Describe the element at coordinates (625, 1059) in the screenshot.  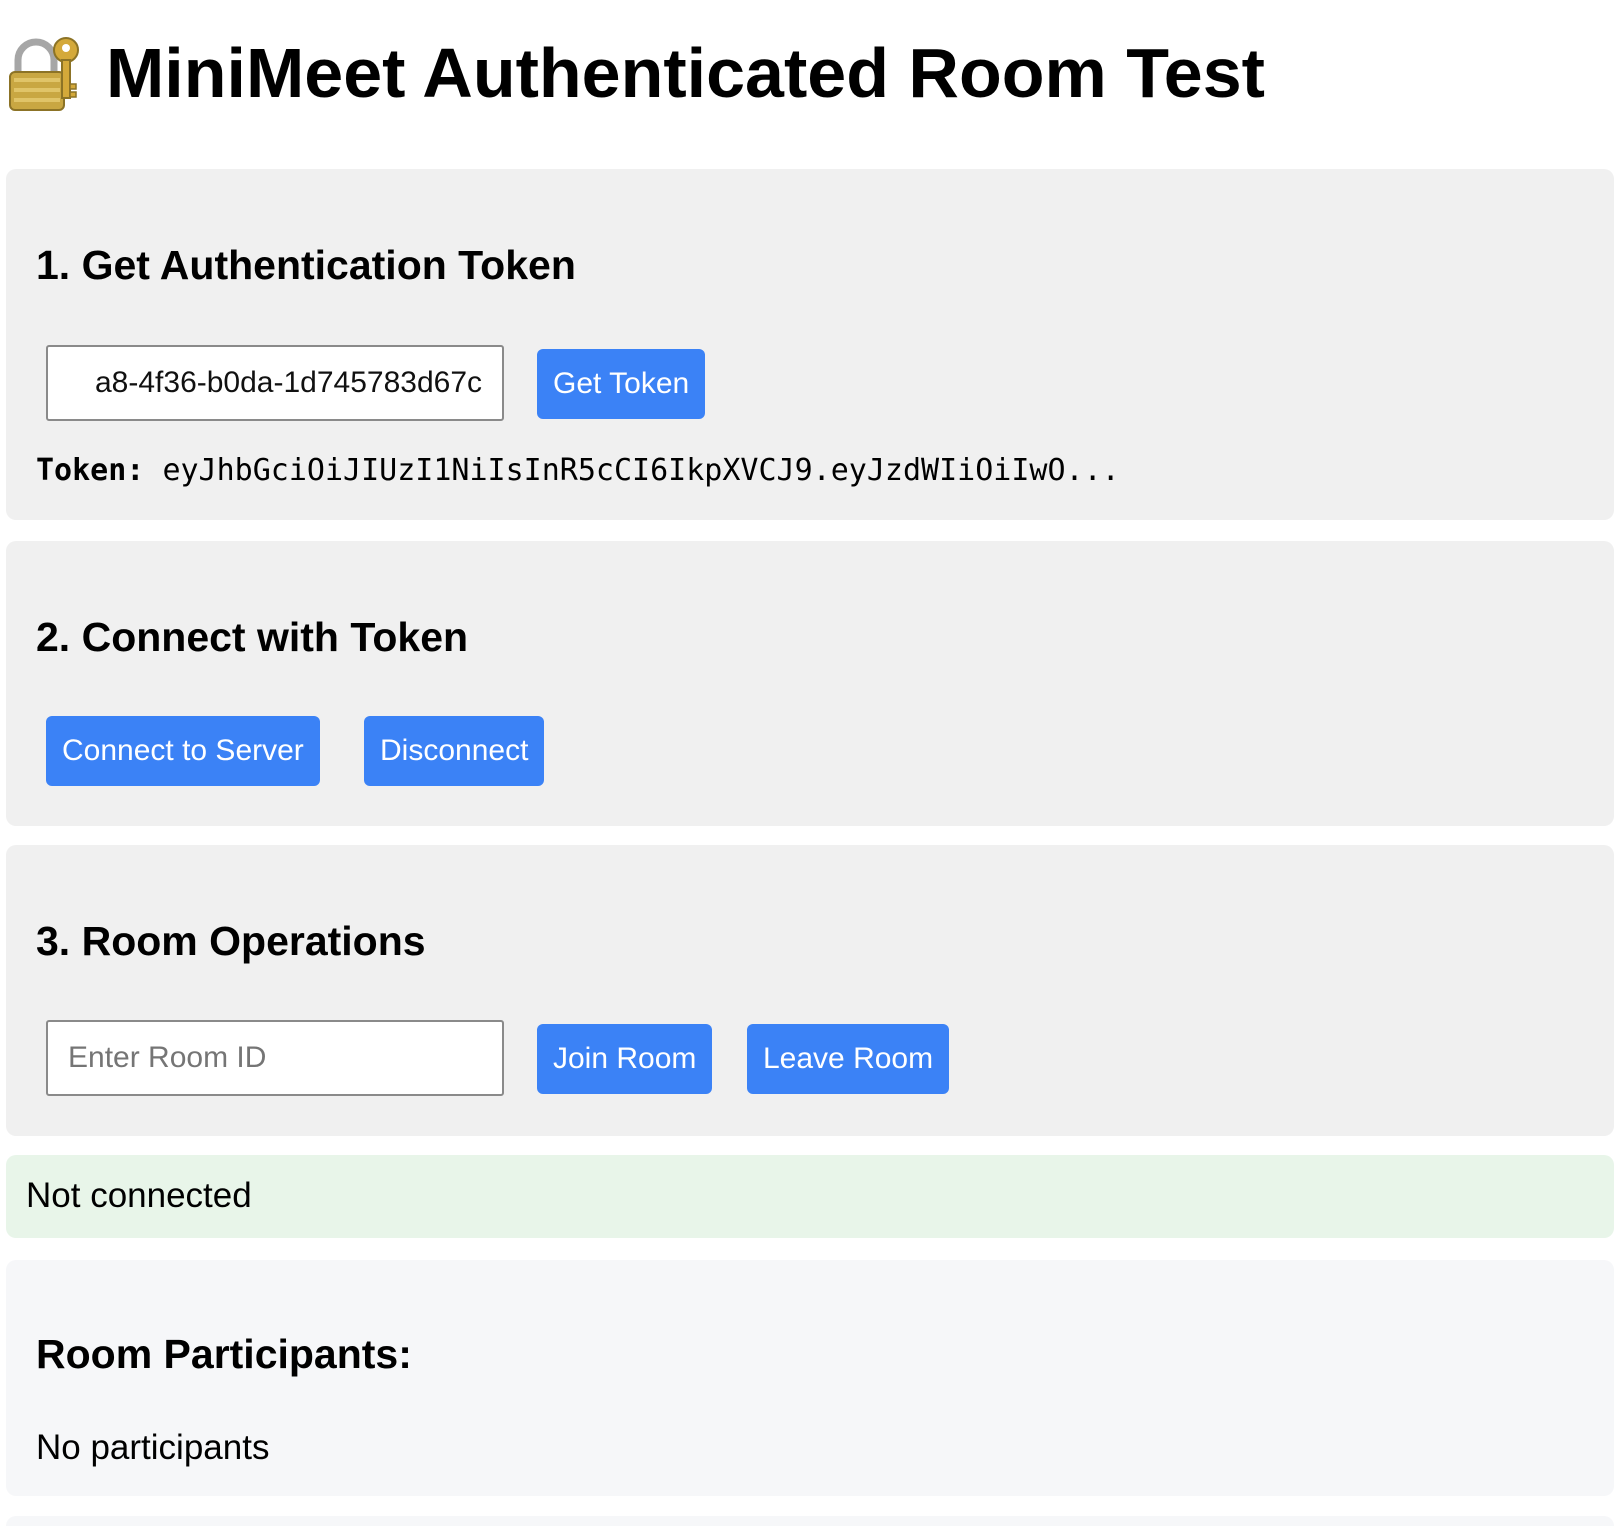
I see `join-room-button: Join Room` at that location.